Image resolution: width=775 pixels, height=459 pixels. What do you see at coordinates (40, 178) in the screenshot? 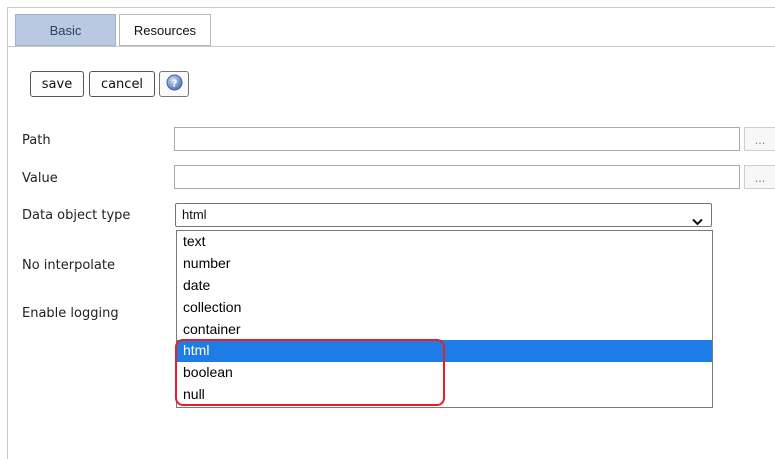
I see `value-label: Value` at bounding box center [40, 178].